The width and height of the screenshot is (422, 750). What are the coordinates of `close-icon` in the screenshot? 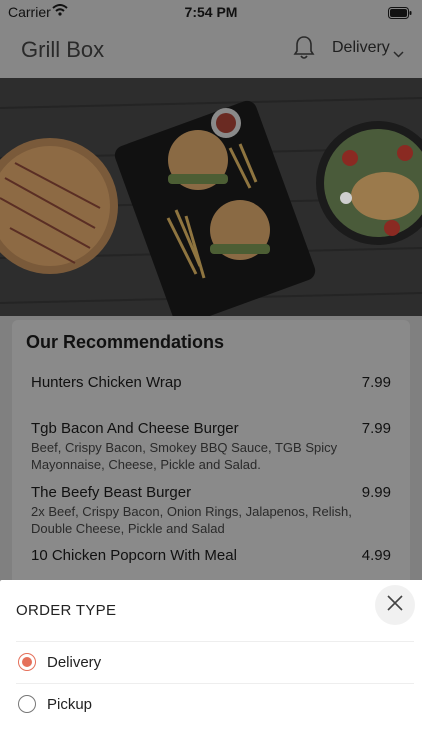 It's located at (395, 605).